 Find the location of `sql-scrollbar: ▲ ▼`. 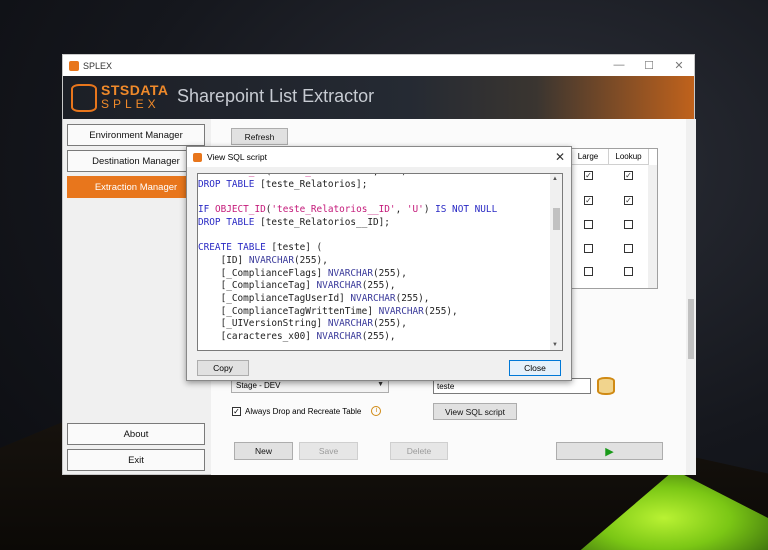

sql-scrollbar: ▲ ▼ is located at coordinates (556, 262).